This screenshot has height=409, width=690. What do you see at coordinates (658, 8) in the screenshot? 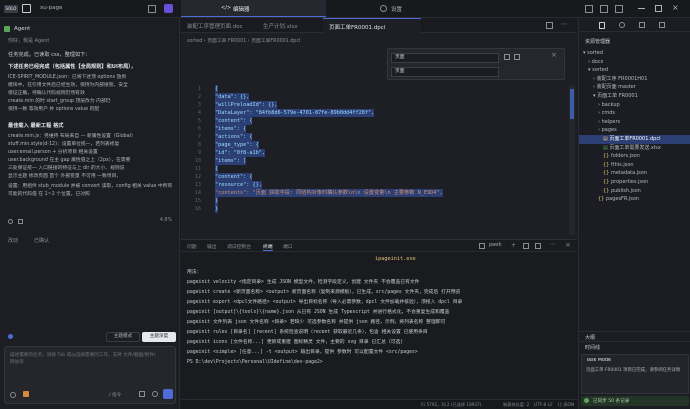
I see `maximize-icon` at bounding box center [658, 8].